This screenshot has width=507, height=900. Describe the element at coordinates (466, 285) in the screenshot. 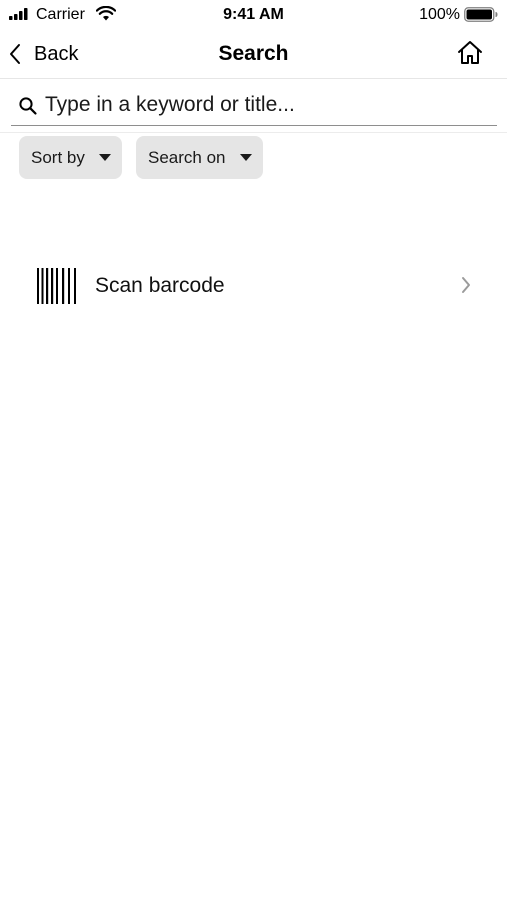

I see `chevron-right-icon` at that location.